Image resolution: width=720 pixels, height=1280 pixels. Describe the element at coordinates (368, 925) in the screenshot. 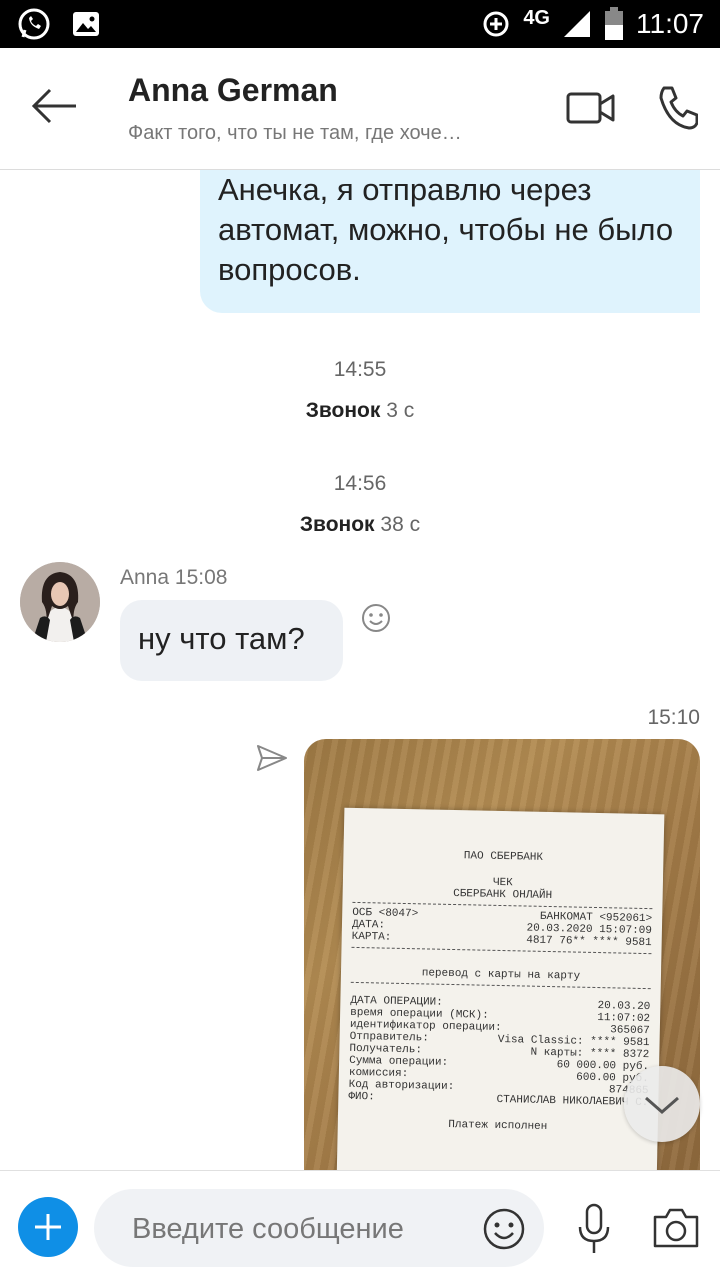

I see `receipt-date-label: ДАТА:` at that location.